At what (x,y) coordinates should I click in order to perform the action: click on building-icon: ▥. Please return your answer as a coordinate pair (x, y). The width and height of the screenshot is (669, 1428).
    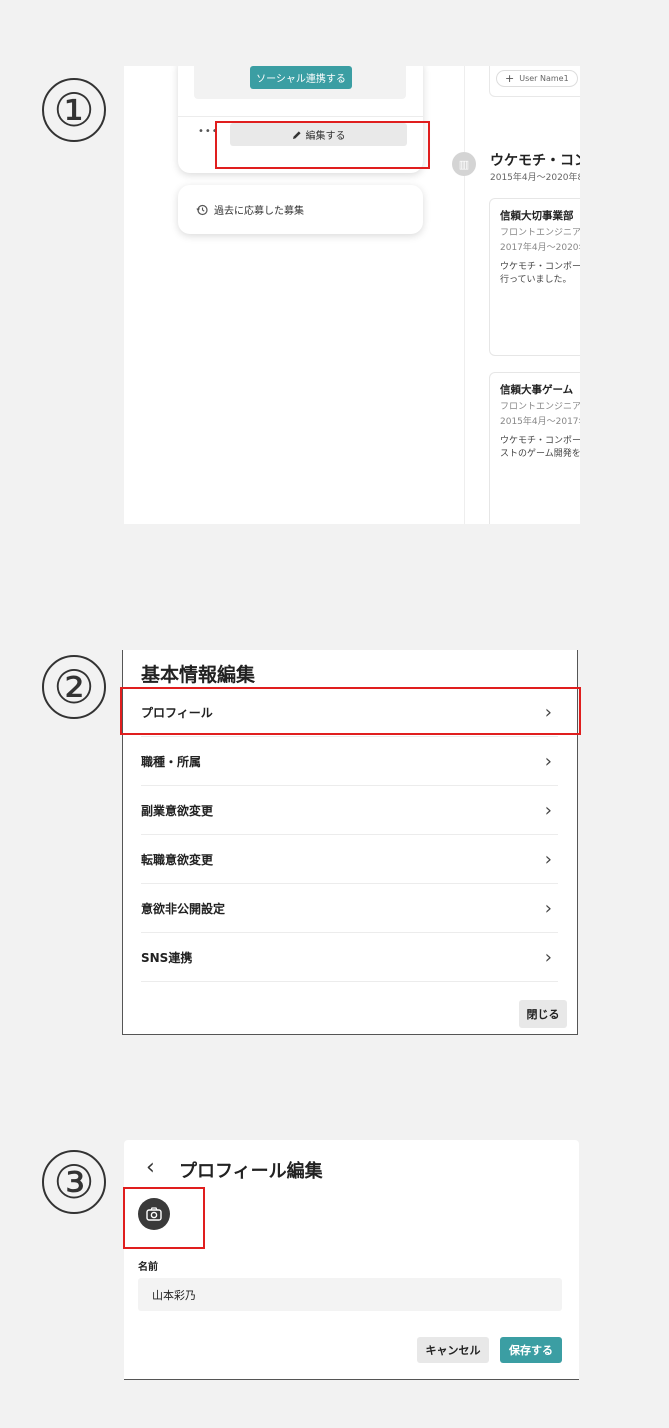
    Looking at the image, I should click on (464, 164).